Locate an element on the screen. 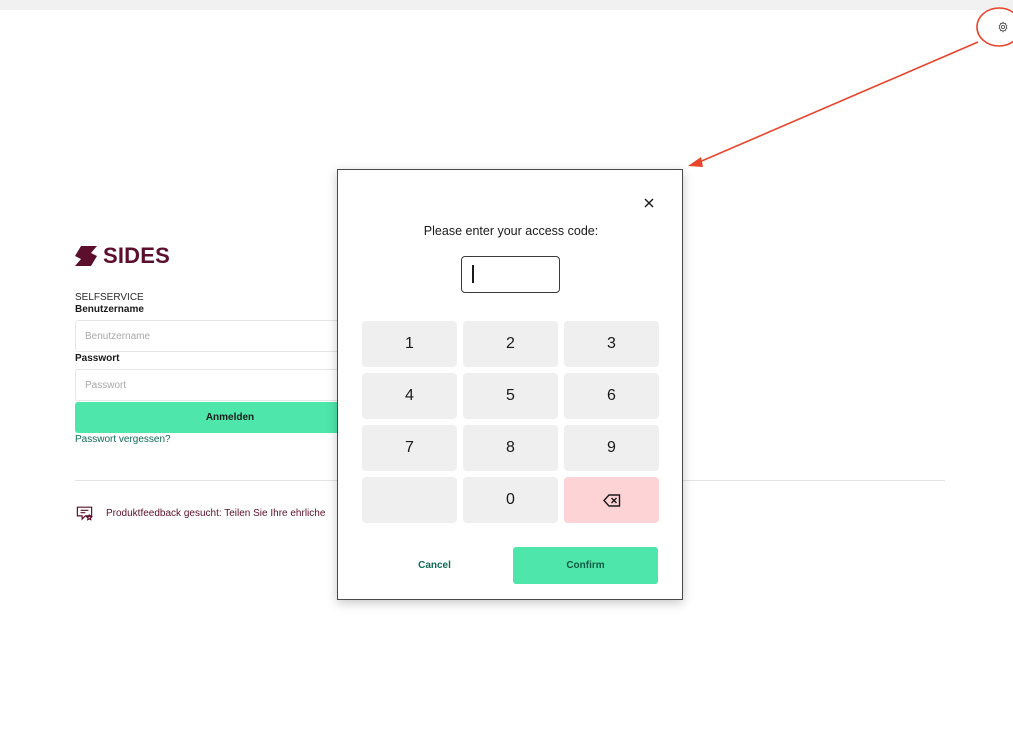  section-label: SELFSERVICE is located at coordinates (109, 297).